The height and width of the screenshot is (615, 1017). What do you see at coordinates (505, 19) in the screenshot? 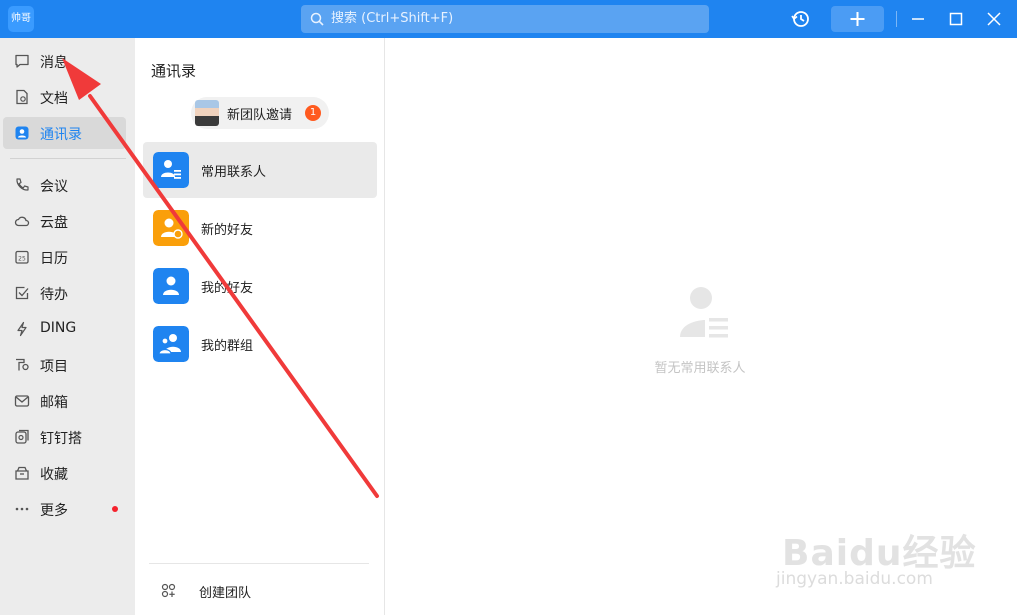
I see `search-box: 搜索 (Ctrl+Shift+F)` at bounding box center [505, 19].